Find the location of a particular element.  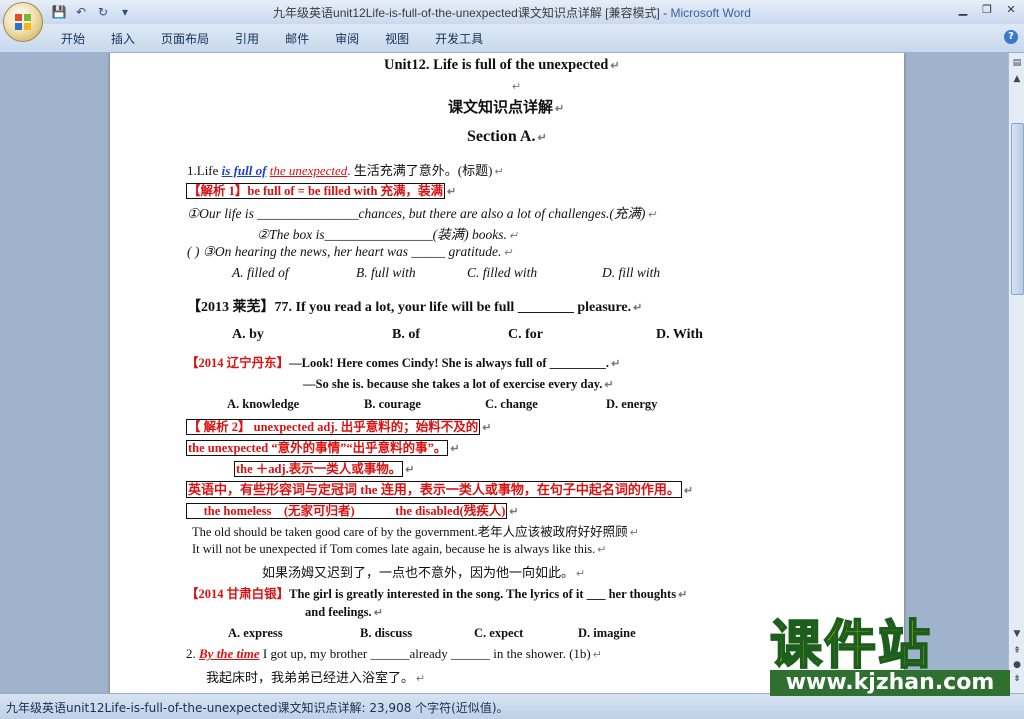

tab-mailings: 邮件 is located at coordinates (297, 38).